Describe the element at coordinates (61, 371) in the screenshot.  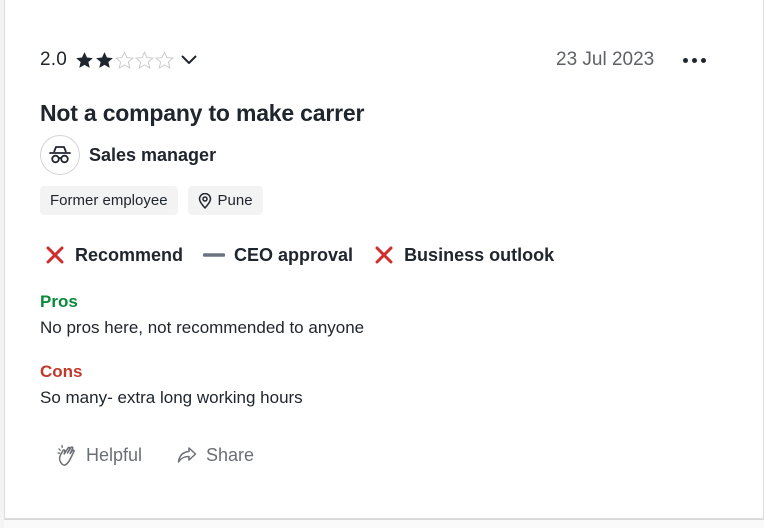
I see `cons-heading: Cons` at that location.